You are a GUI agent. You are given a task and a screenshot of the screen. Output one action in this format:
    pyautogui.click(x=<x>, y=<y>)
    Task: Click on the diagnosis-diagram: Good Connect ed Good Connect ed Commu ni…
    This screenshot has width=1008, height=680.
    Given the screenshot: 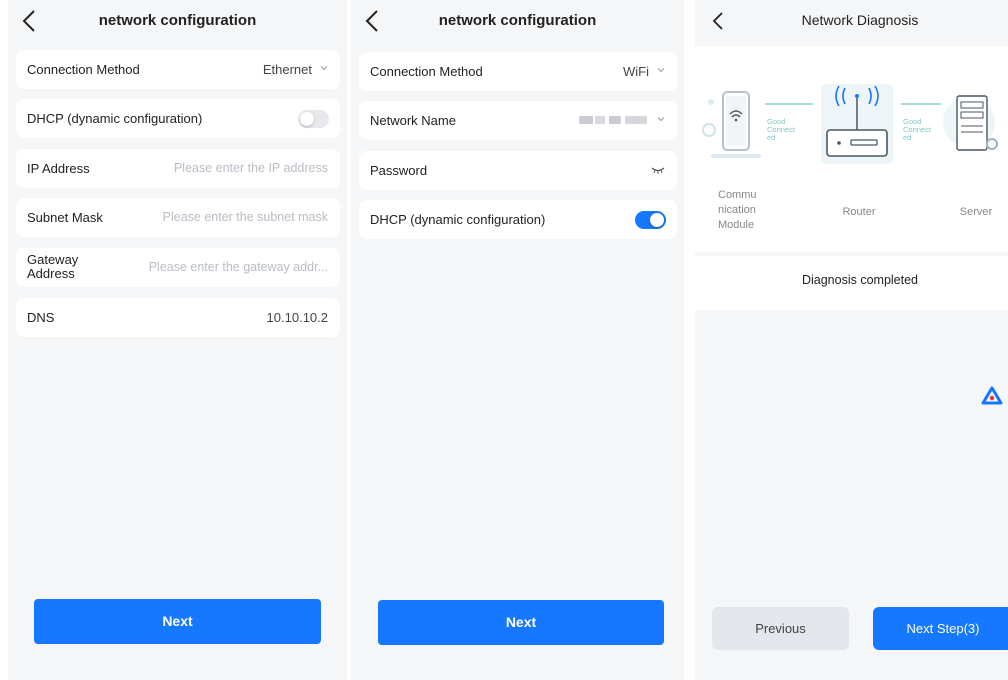 What is the action you would take?
    pyautogui.click(x=851, y=149)
    